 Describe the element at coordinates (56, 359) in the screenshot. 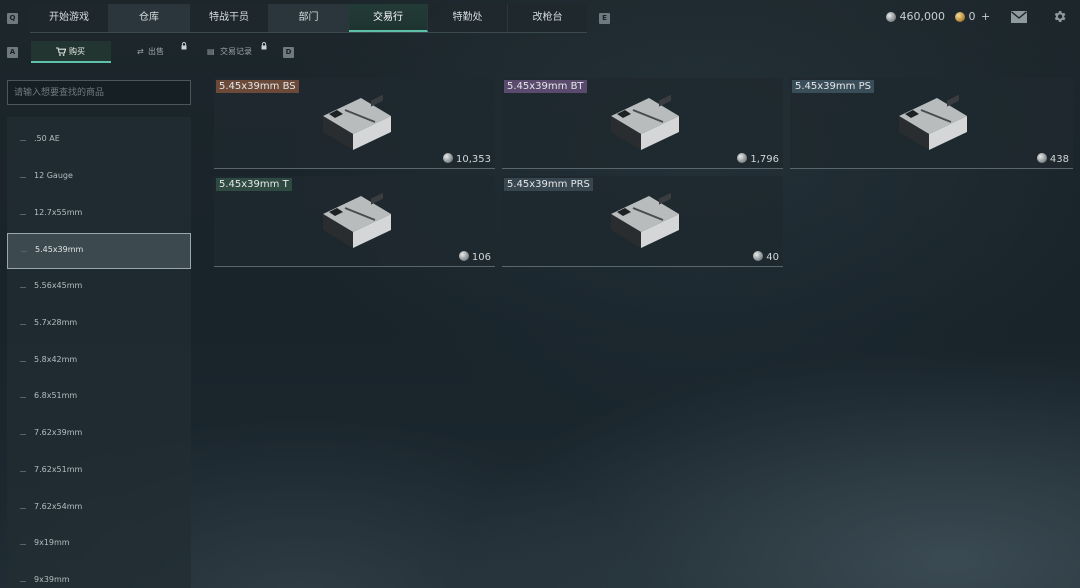

I see `category-label: 5.8x42mm` at that location.